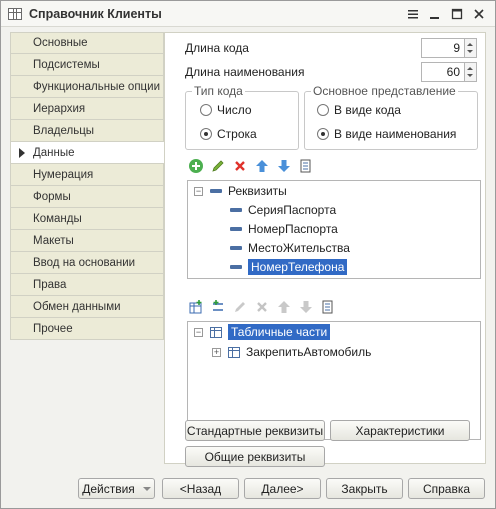 This screenshot has width=496, height=509. I want to click on tree-root-attributes: − Реквизиты, so click(240, 191).